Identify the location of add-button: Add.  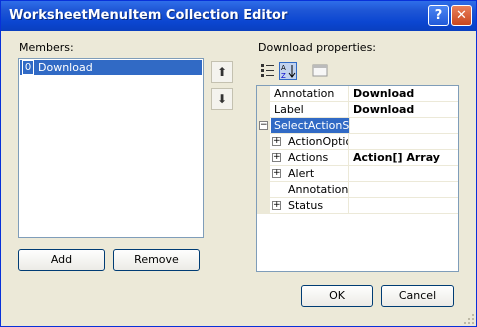
(61, 260).